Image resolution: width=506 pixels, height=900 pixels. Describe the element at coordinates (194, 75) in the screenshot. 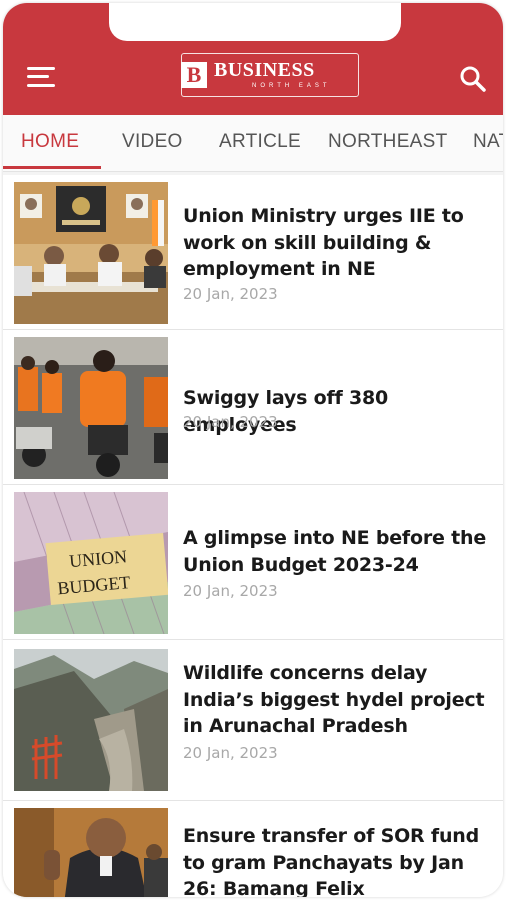

I see `logo-badge: B` at that location.